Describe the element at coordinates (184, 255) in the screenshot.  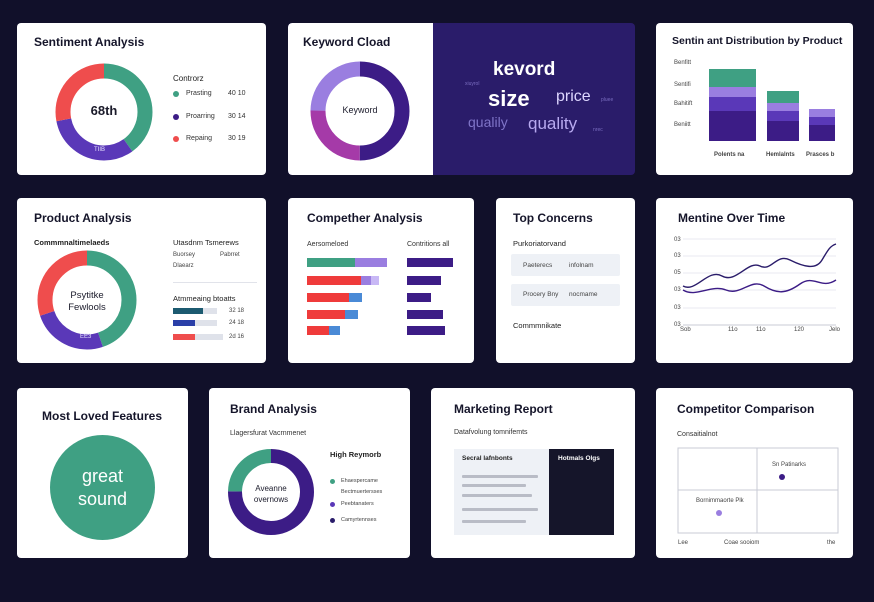
I see `right-item: Buorsey` at that location.